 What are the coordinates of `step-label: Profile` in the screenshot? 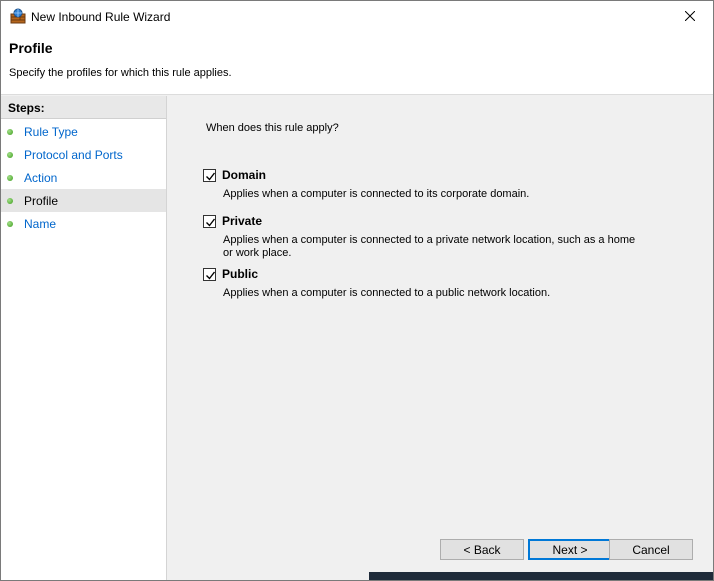 It's located at (41, 200).